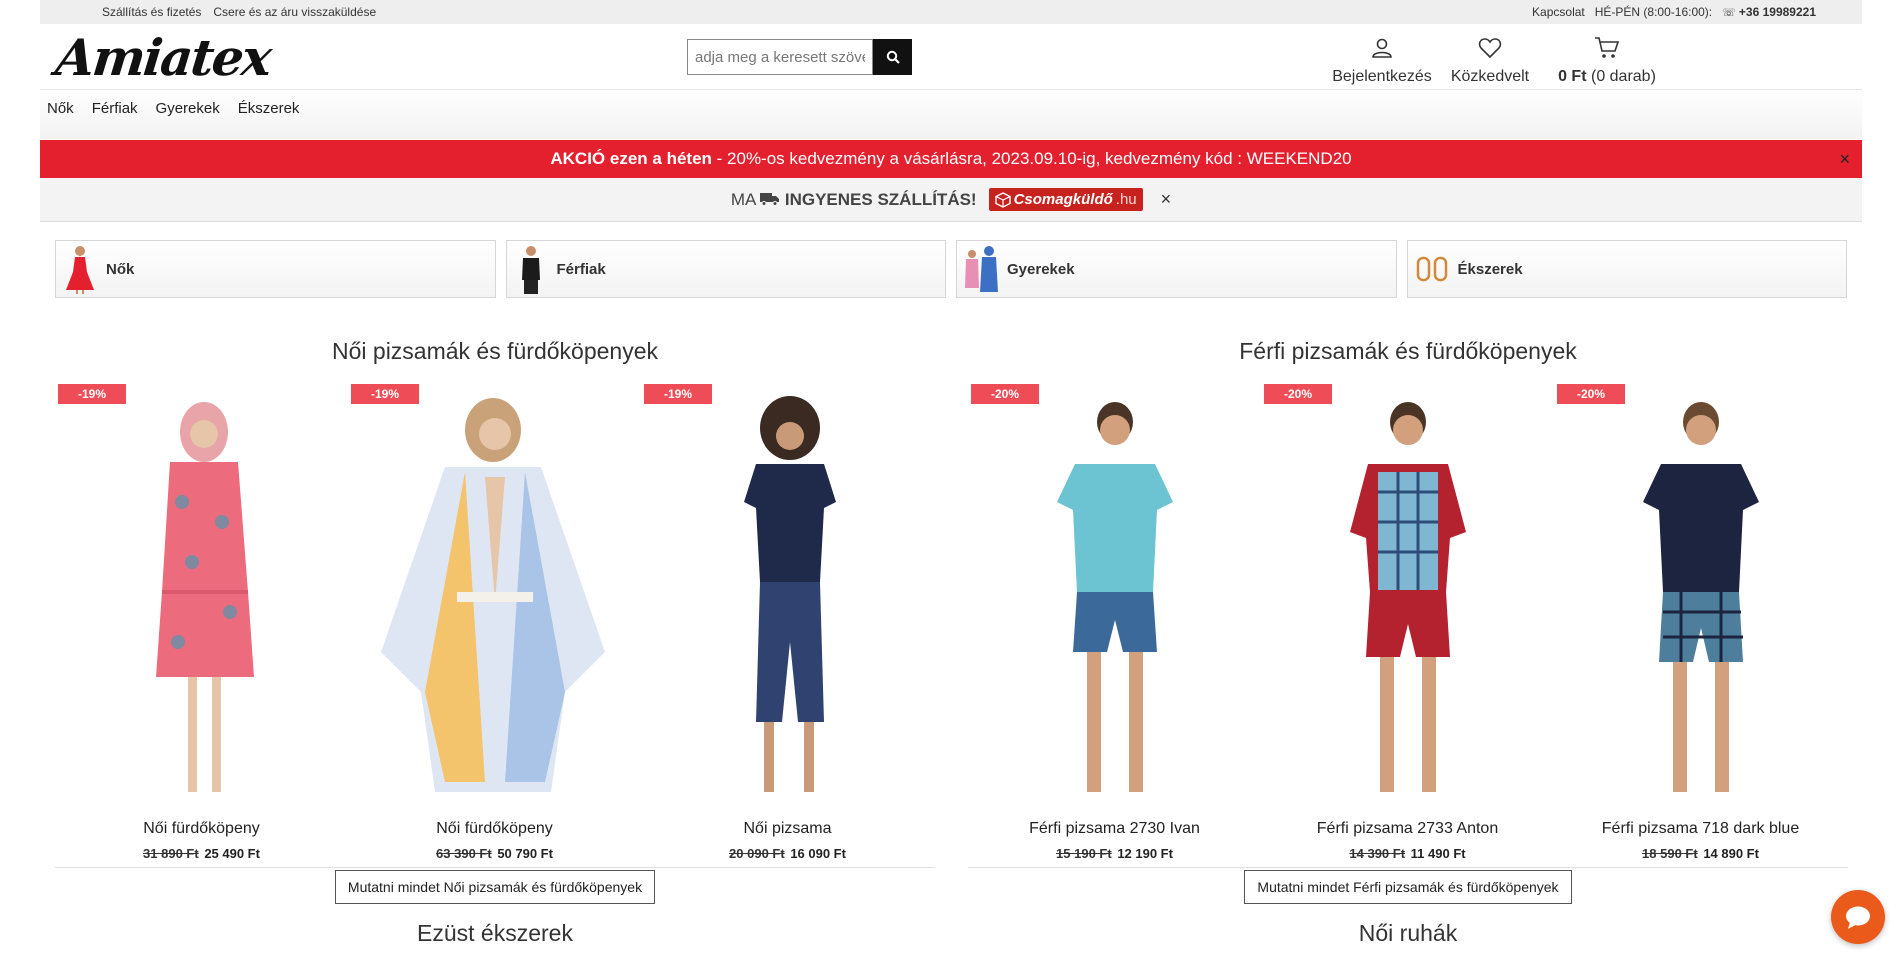  I want to click on product-card: -19% Női pizsama 20 090 Ft 16 090 Ft, so click(787, 625).